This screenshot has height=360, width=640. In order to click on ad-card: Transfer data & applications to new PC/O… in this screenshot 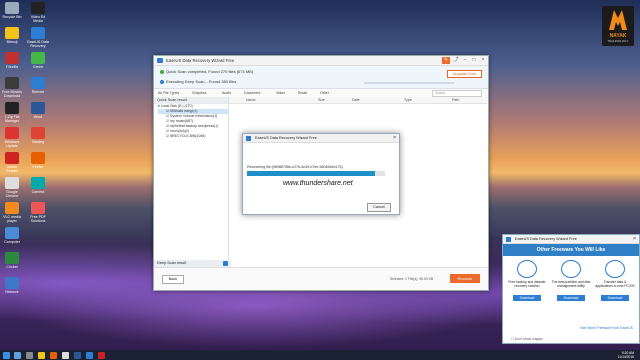, I will do `click(615, 280)`.